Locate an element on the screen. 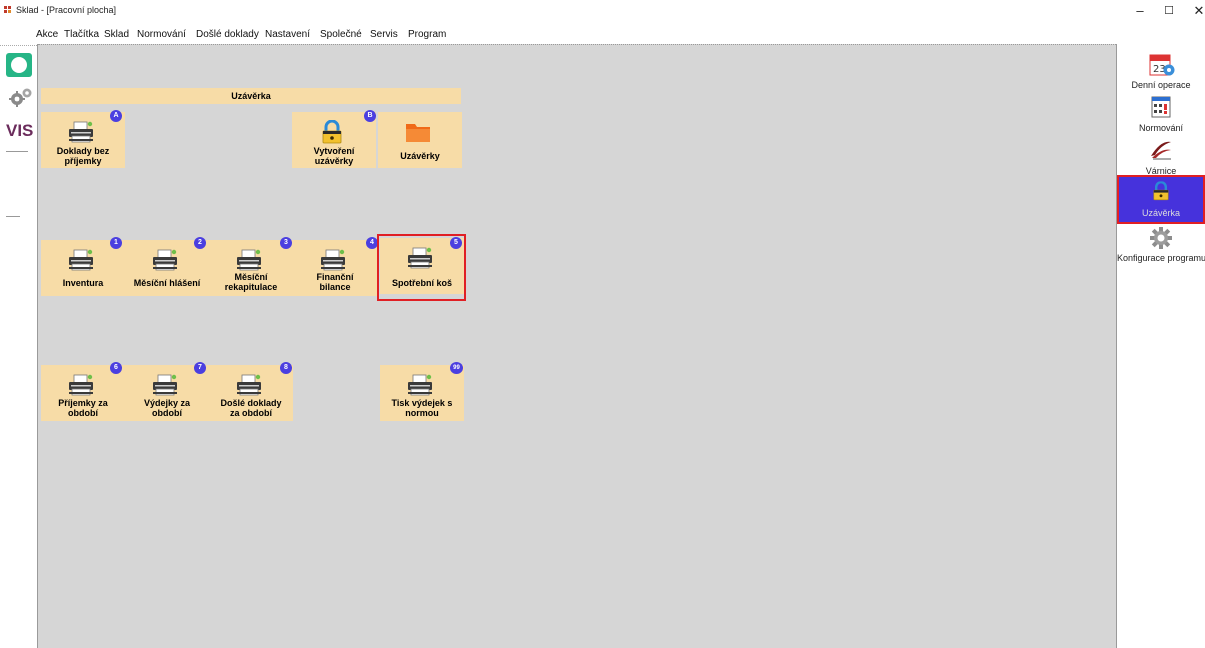  tile-label: za období is located at coordinates (251, 413).